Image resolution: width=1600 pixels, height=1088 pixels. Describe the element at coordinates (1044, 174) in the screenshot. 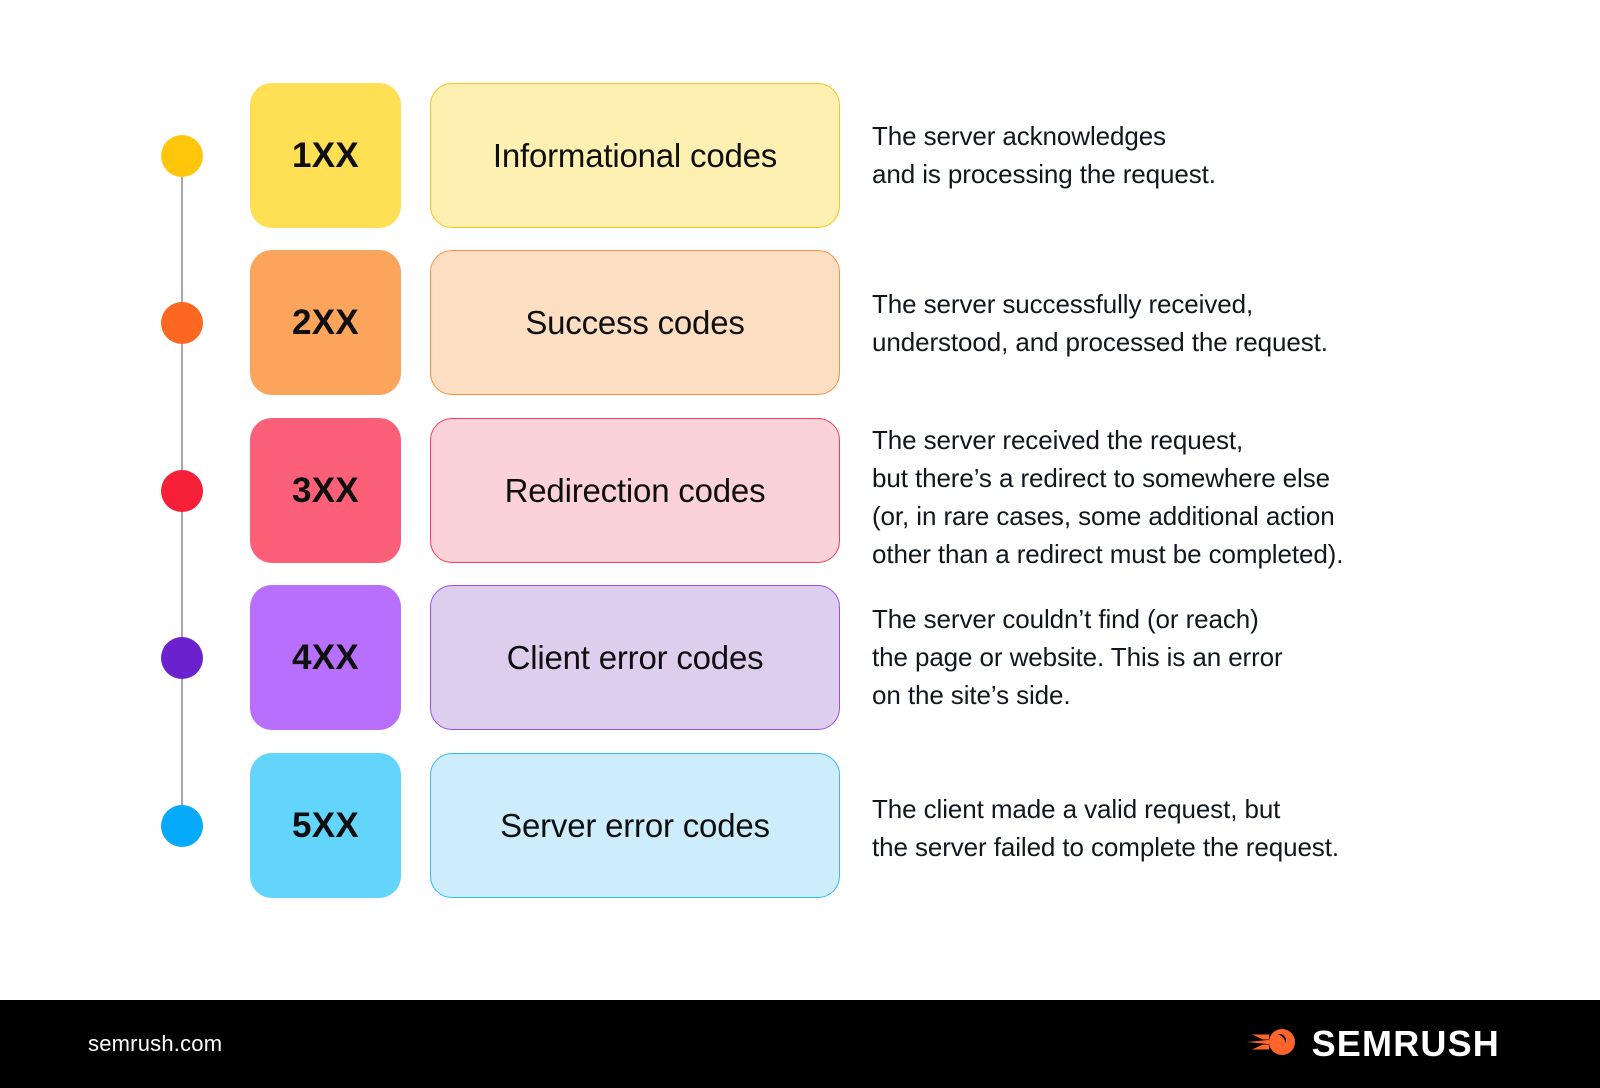

I see `description-line: and is processing the request.` at that location.